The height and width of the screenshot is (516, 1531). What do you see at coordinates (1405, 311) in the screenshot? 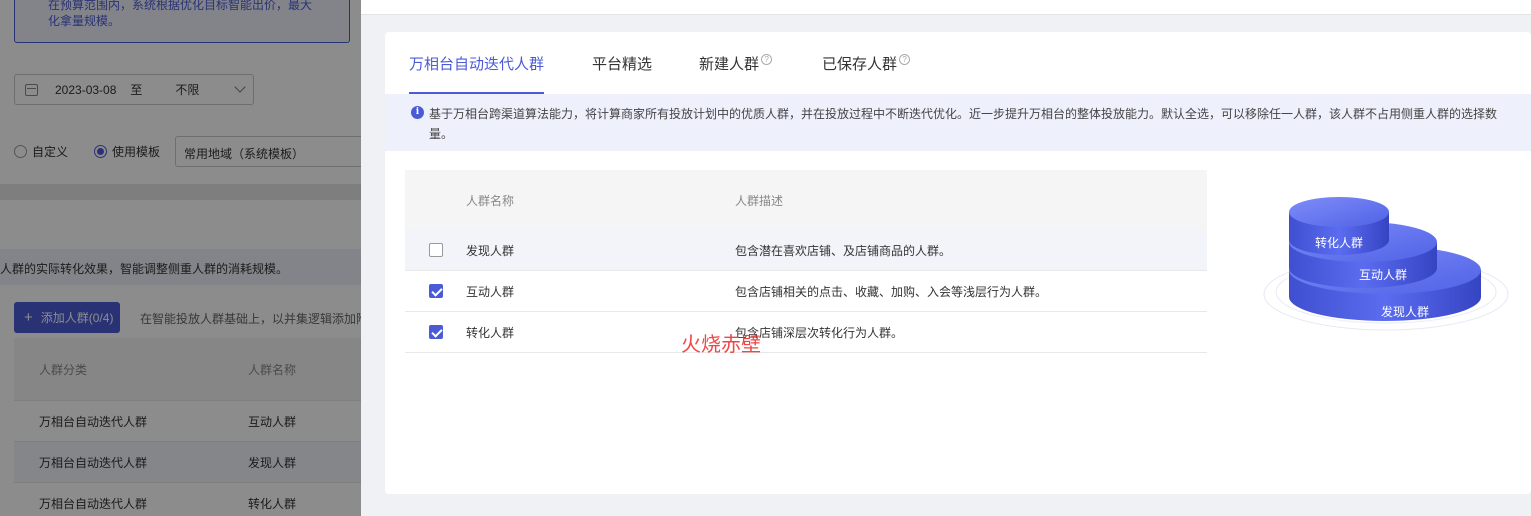
I see `tier-label-discover: 发现人群` at bounding box center [1405, 311].